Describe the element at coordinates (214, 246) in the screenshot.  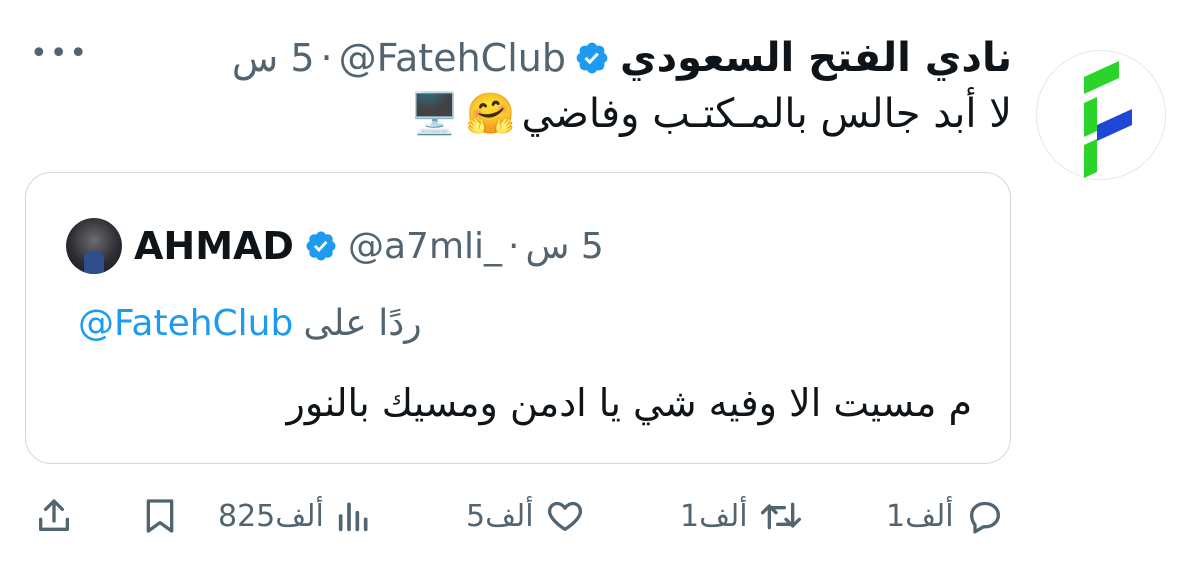
I see `quote-display-name: AHMAD` at that location.